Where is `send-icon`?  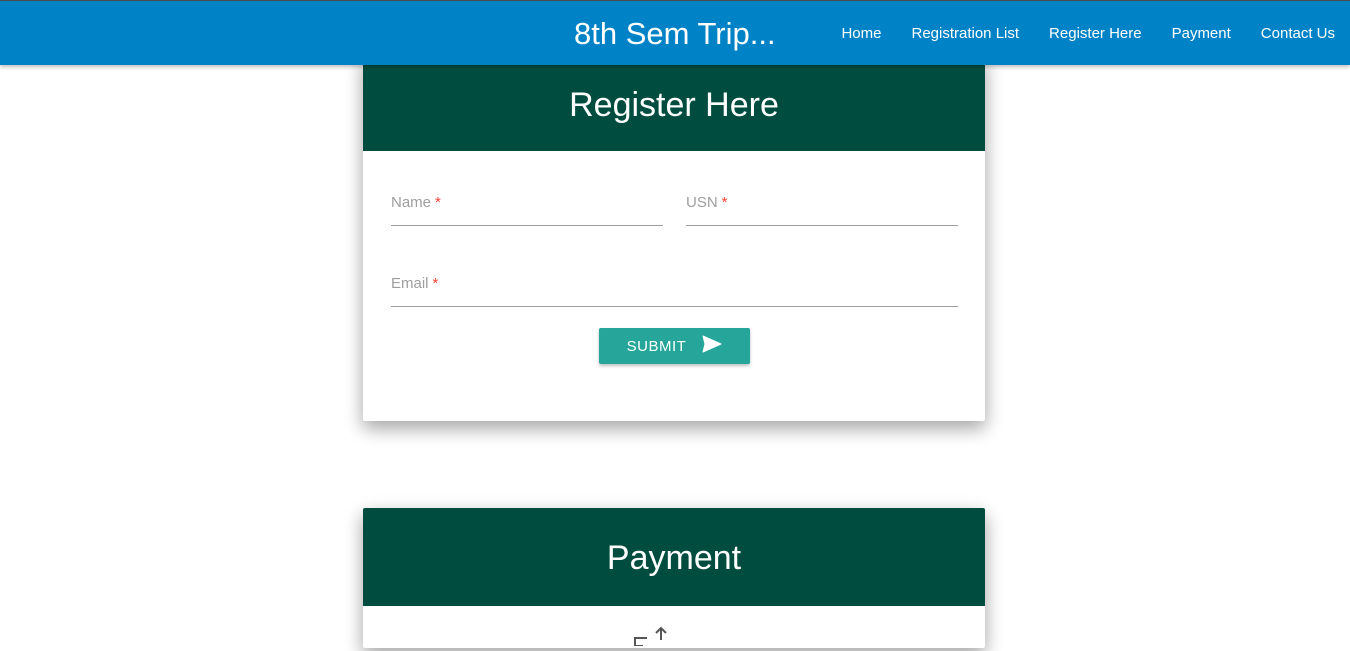
send-icon is located at coordinates (712, 346).